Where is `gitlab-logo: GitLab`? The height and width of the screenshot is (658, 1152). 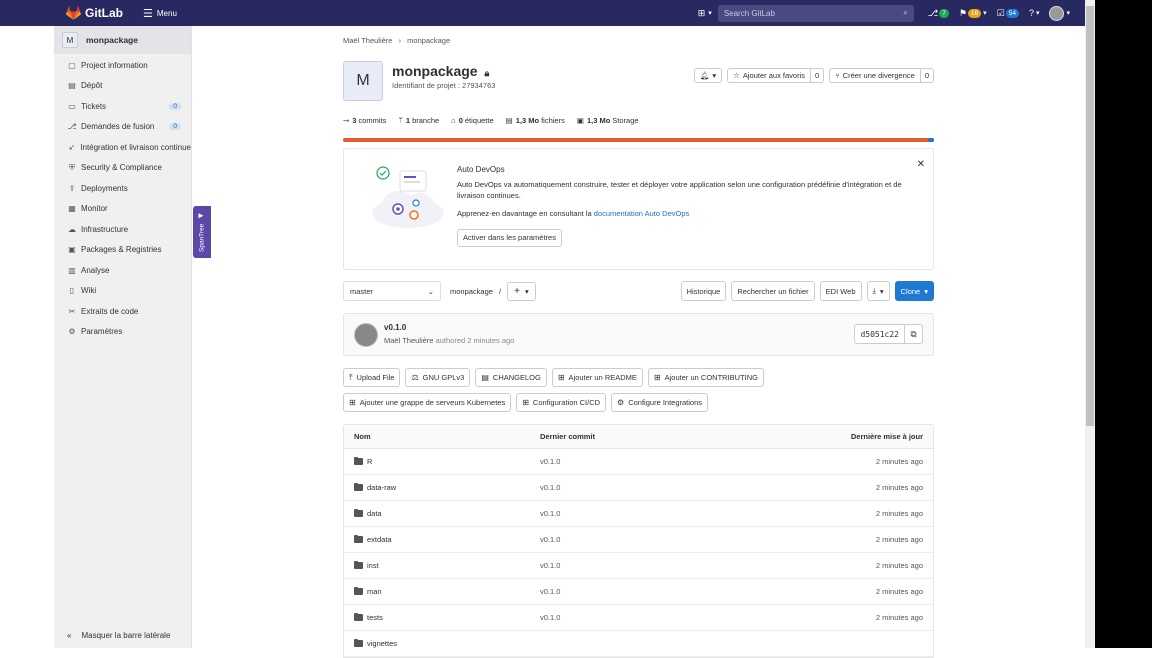 gitlab-logo: GitLab is located at coordinates (94, 13).